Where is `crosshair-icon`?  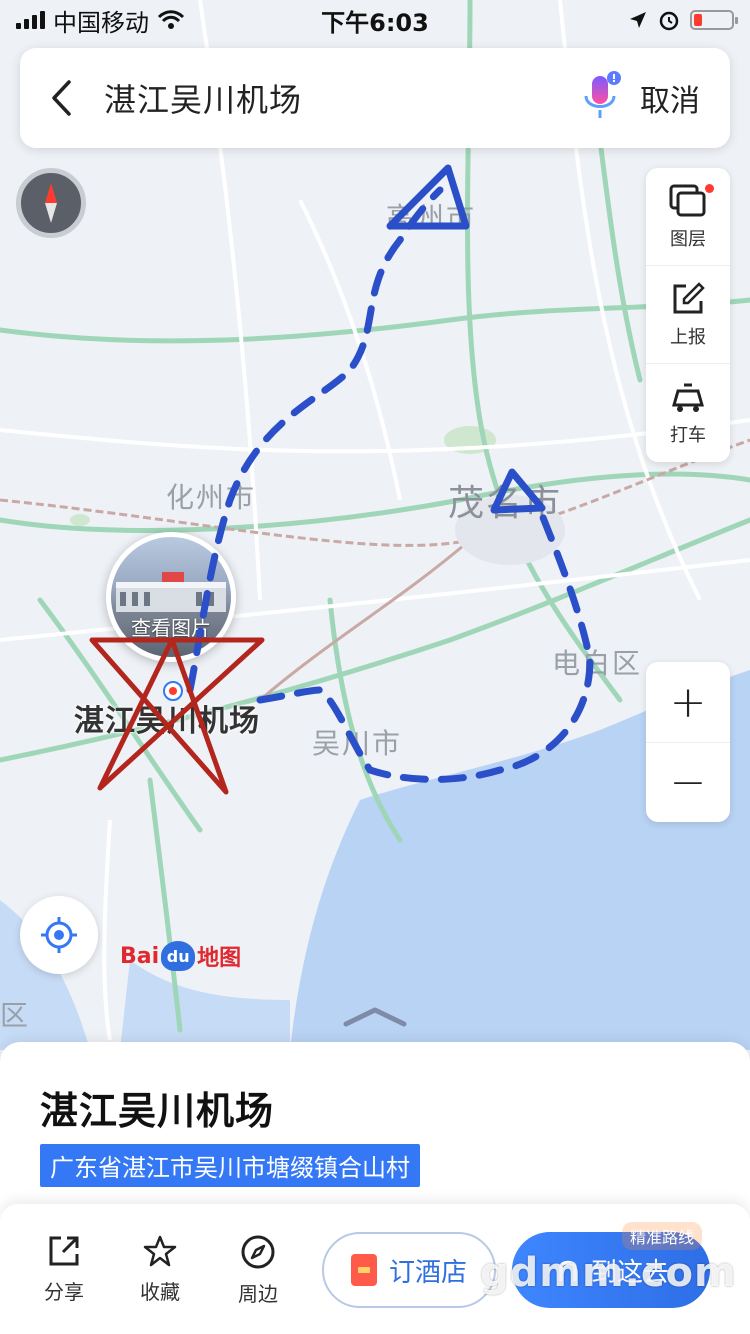 crosshair-icon is located at coordinates (59, 935).